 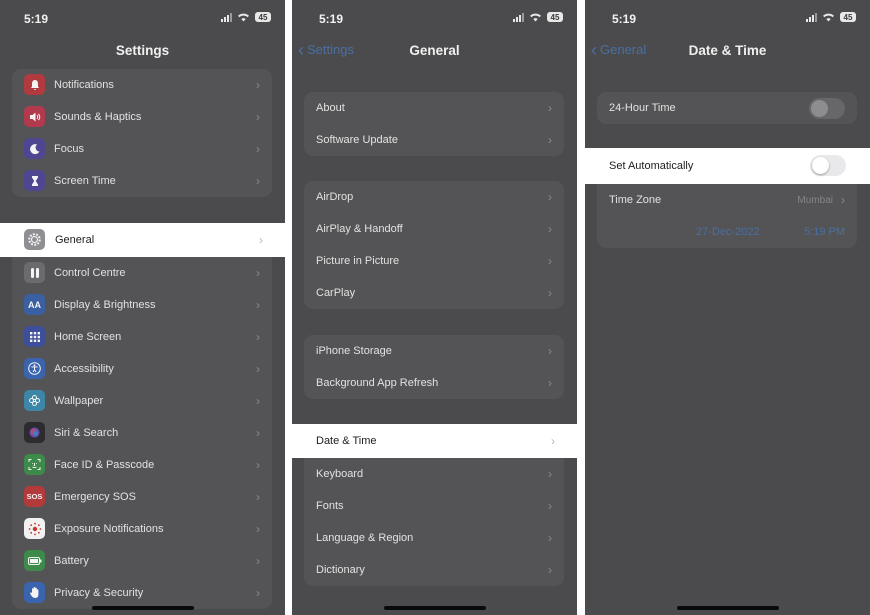 I want to click on settings-item-label: Emergency SOS, so click(x=95, y=497).